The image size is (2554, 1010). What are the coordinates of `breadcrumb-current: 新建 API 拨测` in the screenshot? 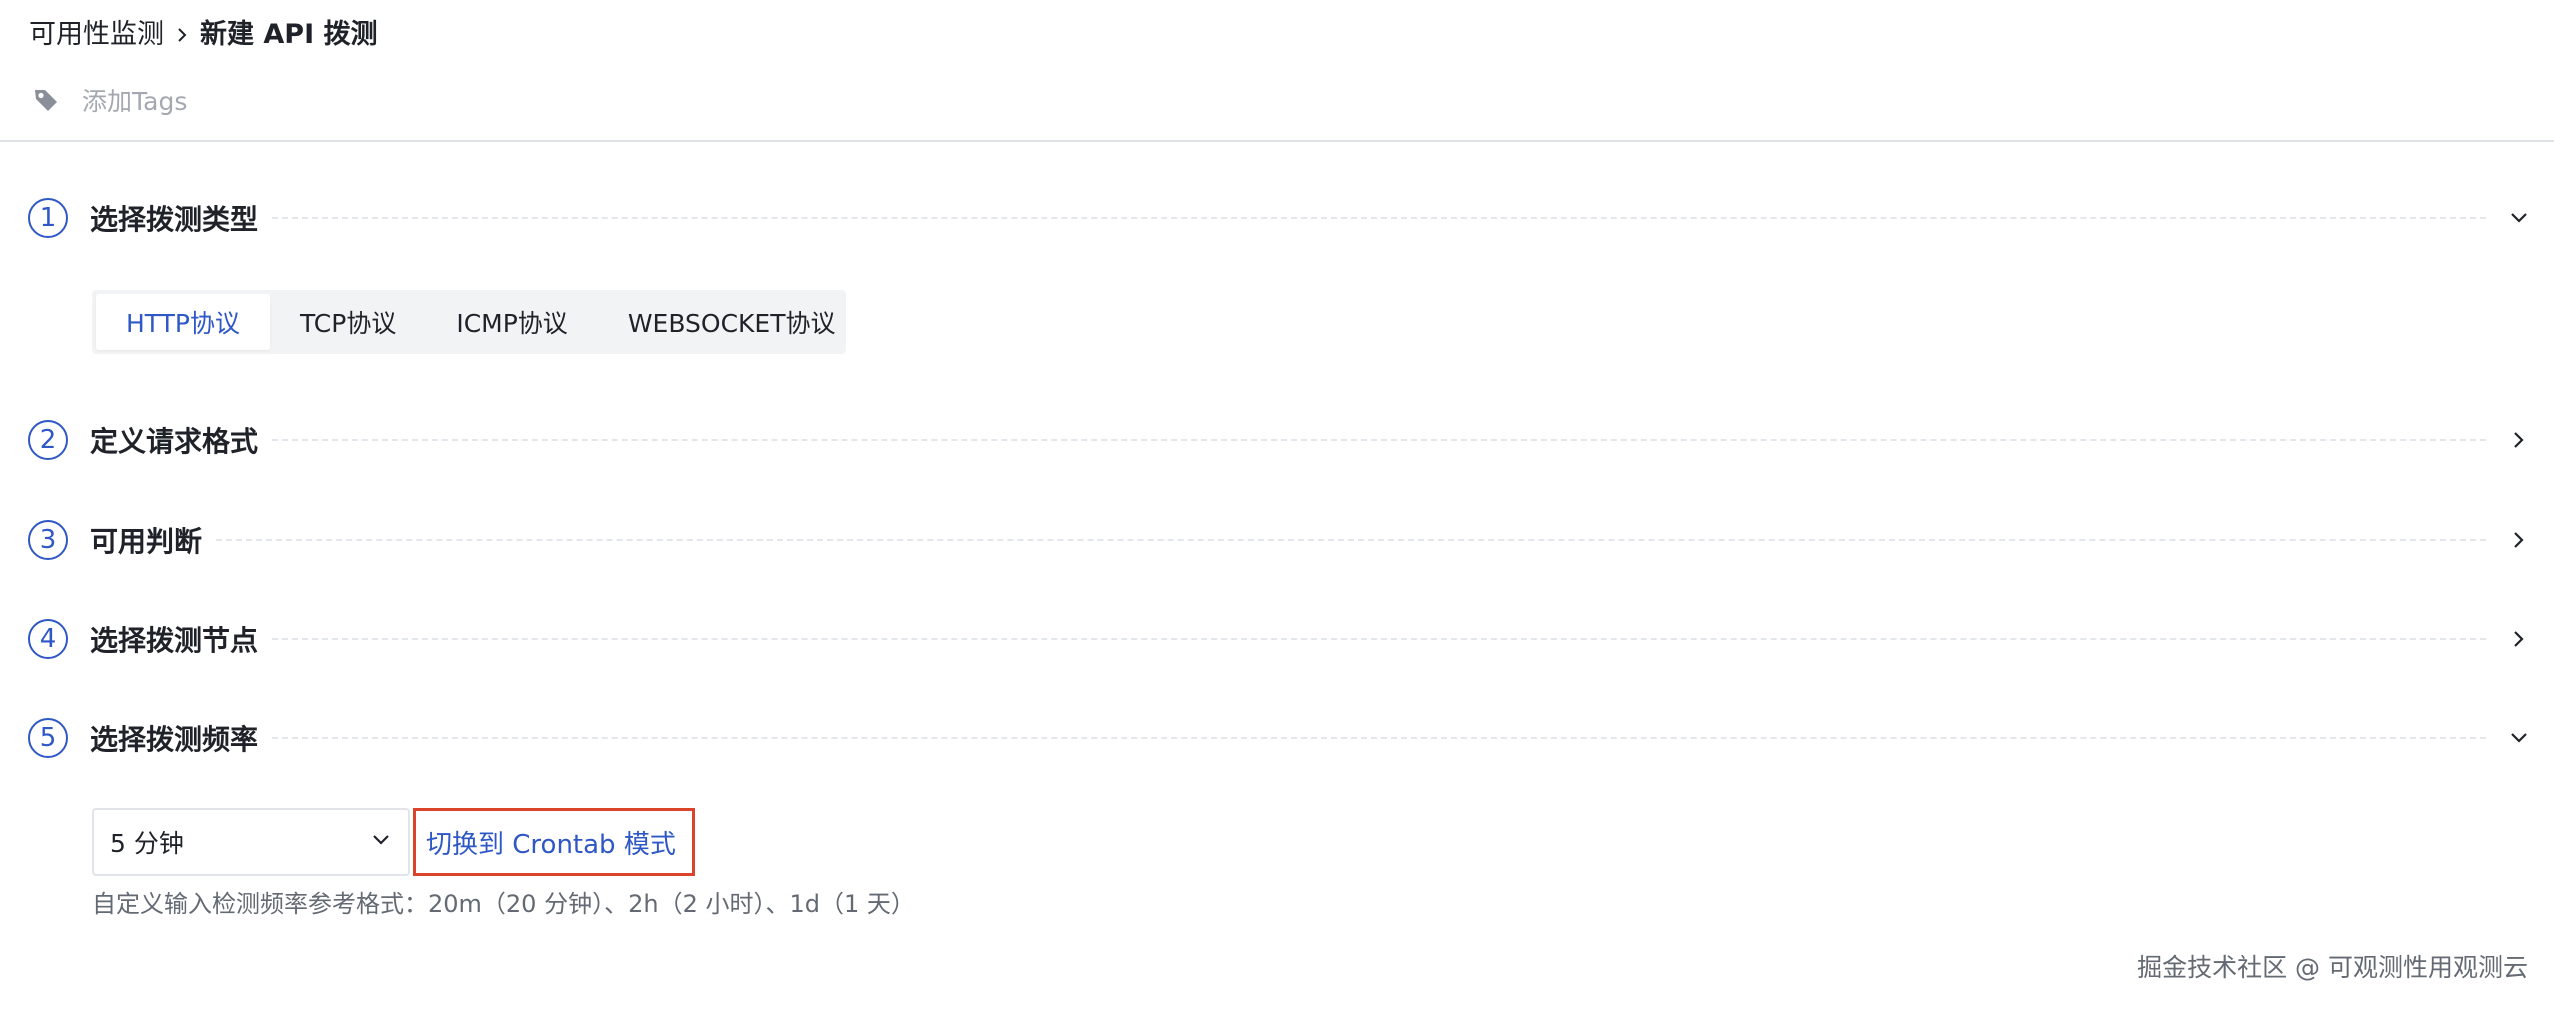 It's located at (289, 34).